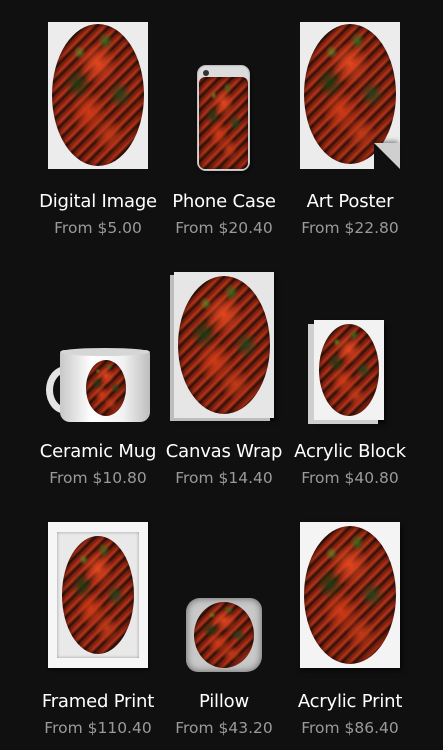 The height and width of the screenshot is (750, 443). What do you see at coordinates (98, 595) in the screenshot?
I see `framed-print-icon` at bounding box center [98, 595].